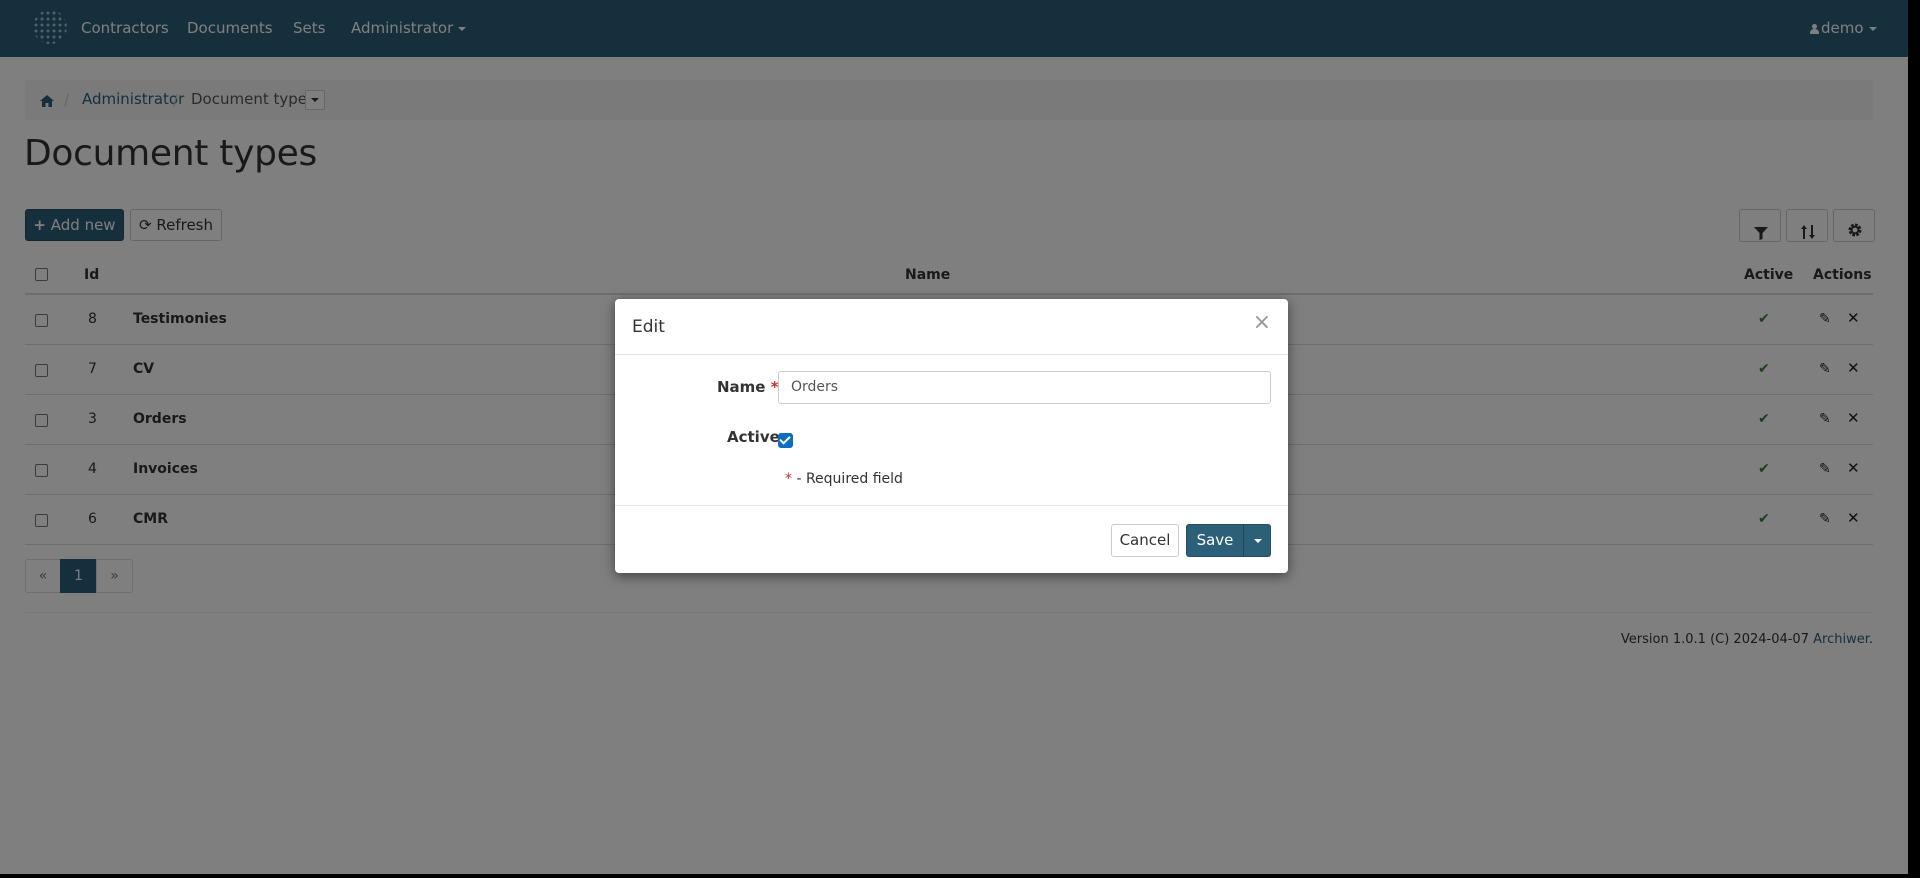 The image size is (1920, 878). I want to click on dialog-footer-divider, so click(951, 505).